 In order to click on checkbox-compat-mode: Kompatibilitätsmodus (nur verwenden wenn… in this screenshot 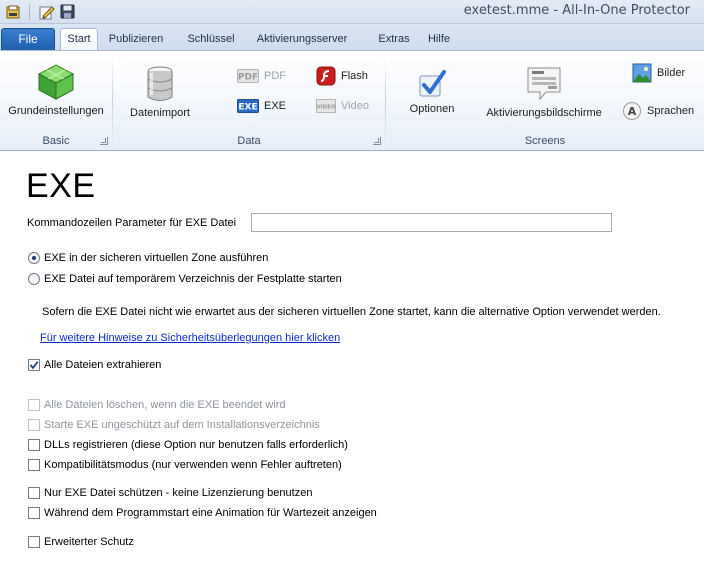, I will do `click(185, 465)`.